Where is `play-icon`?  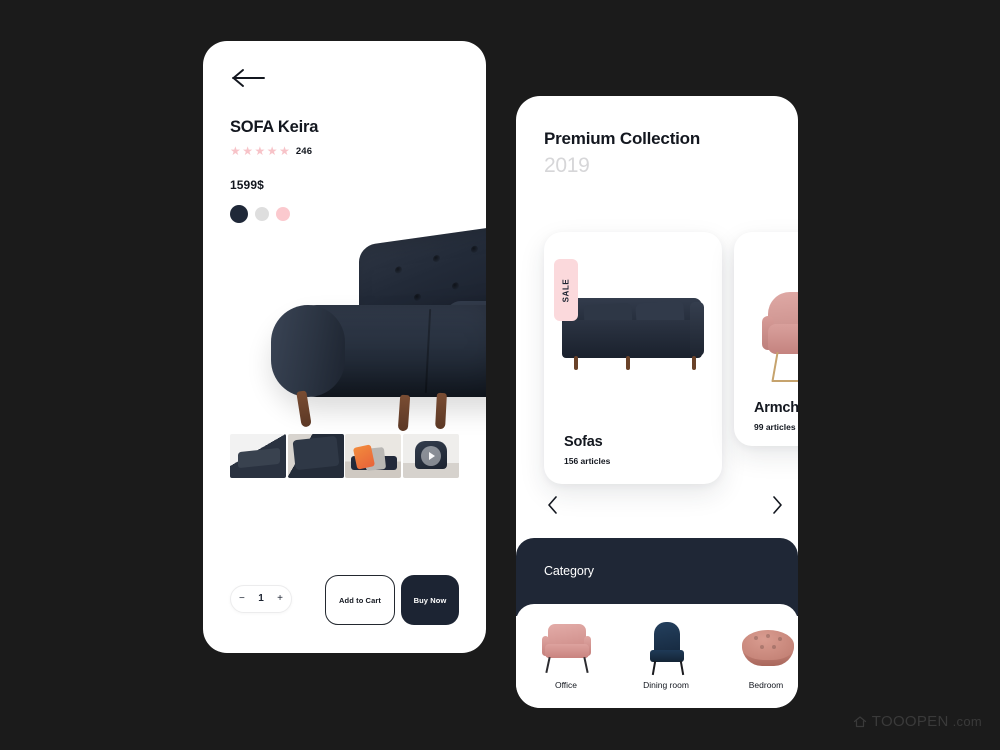
play-icon is located at coordinates (430, 456).